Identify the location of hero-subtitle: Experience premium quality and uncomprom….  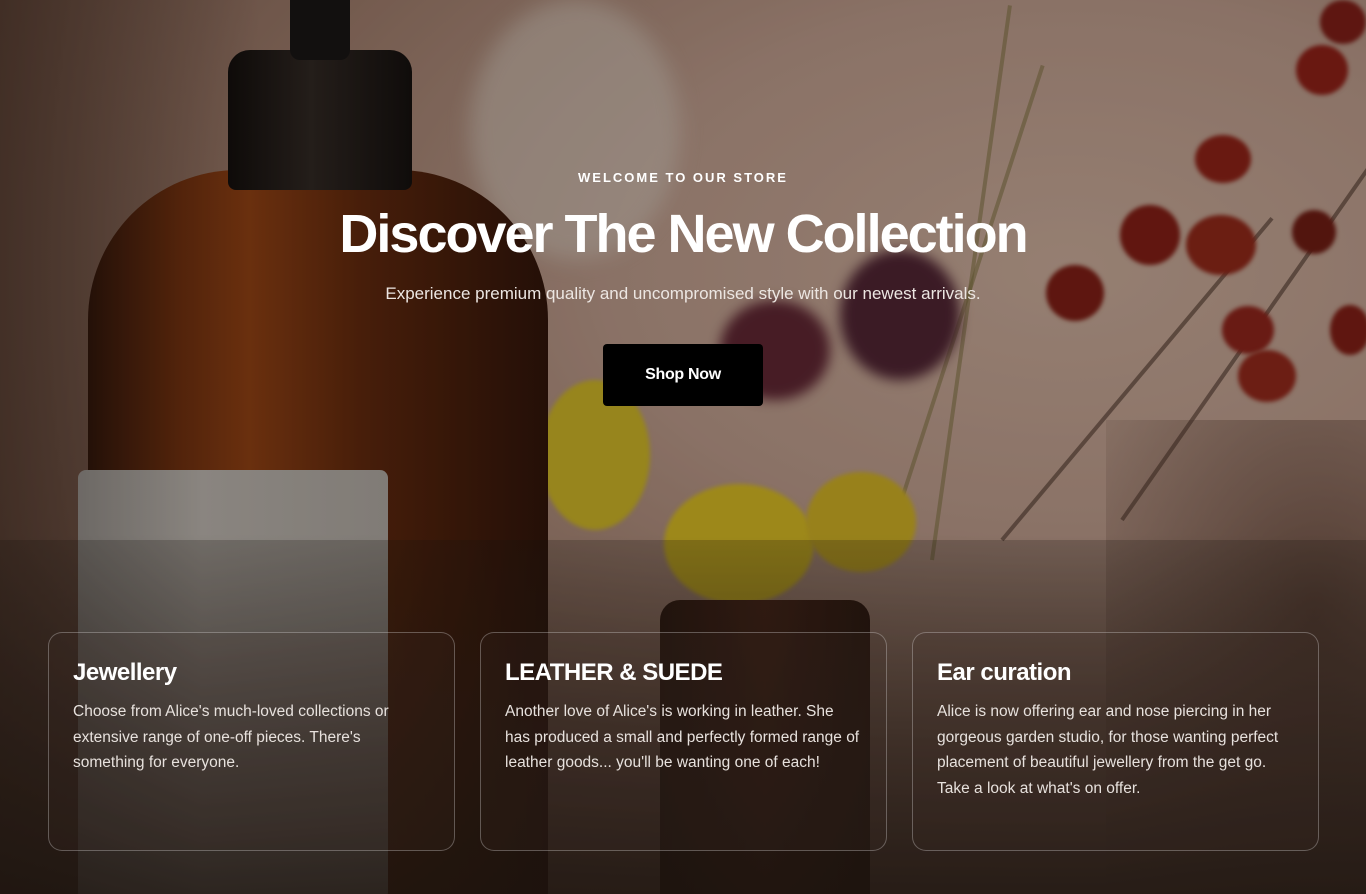
(683, 293).